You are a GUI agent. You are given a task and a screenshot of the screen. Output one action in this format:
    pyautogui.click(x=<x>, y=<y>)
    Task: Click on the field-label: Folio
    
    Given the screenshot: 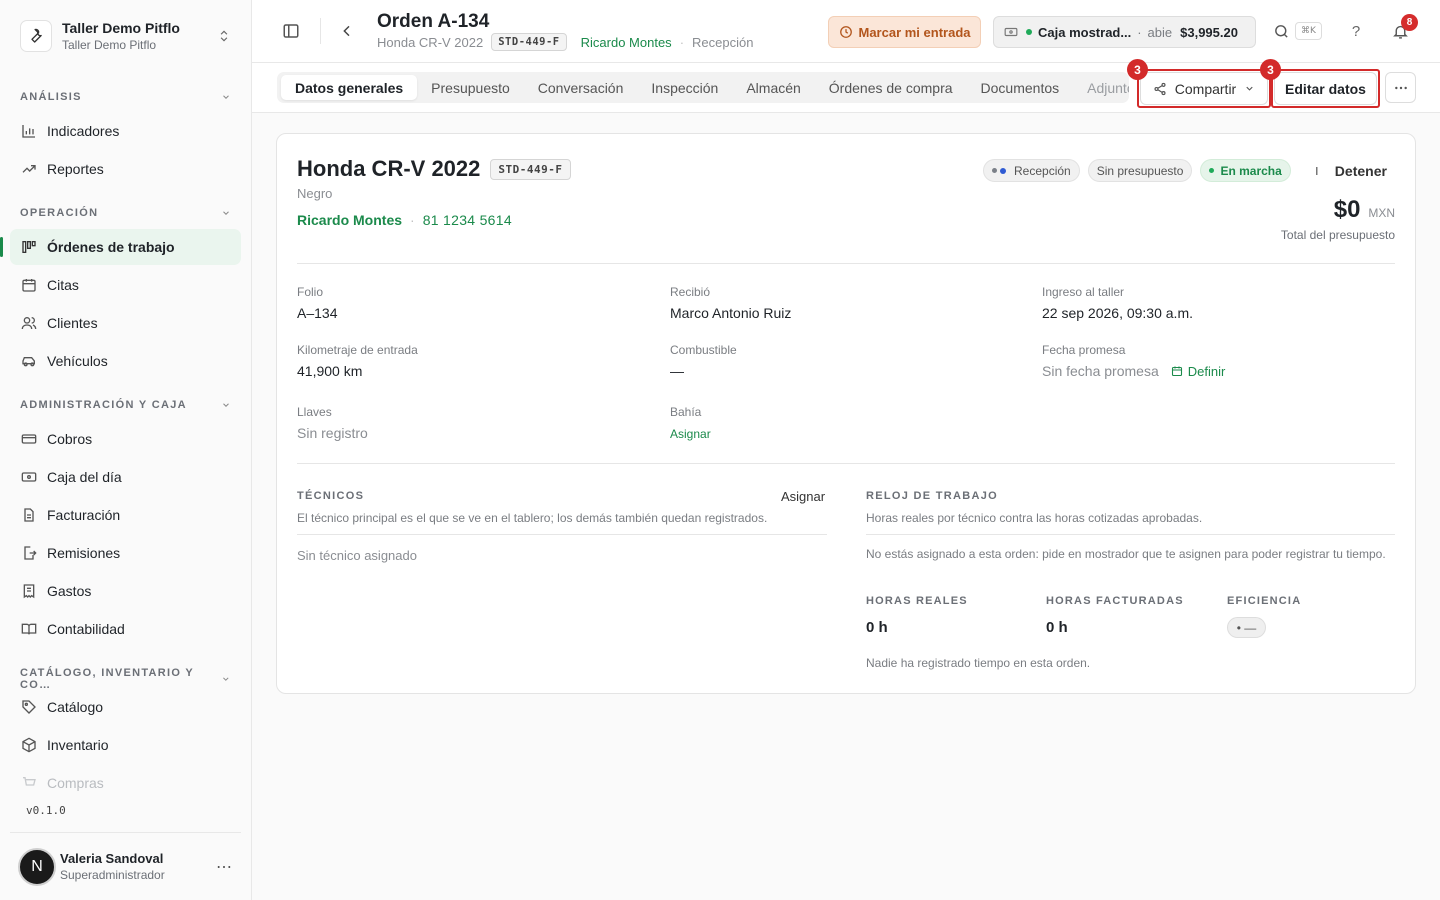 What is the action you would take?
    pyautogui.click(x=310, y=292)
    